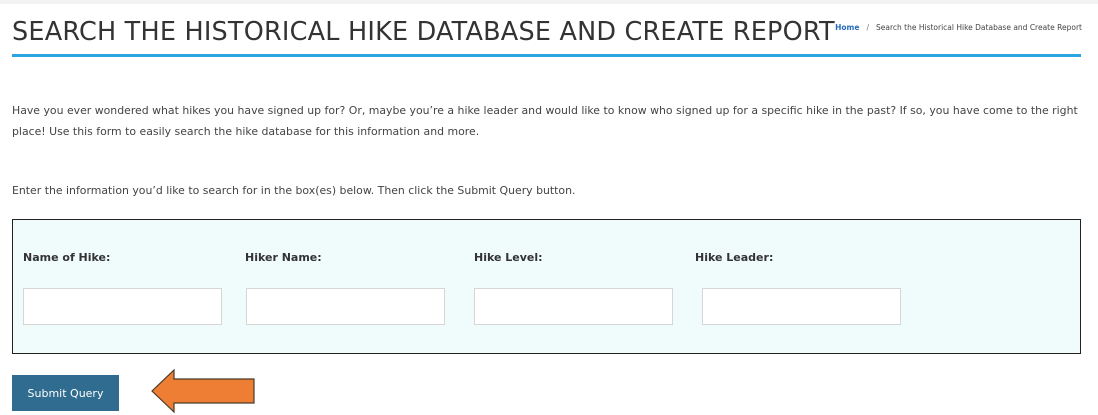  Describe the element at coordinates (801, 306) in the screenshot. I see `hike-leader-input` at that location.